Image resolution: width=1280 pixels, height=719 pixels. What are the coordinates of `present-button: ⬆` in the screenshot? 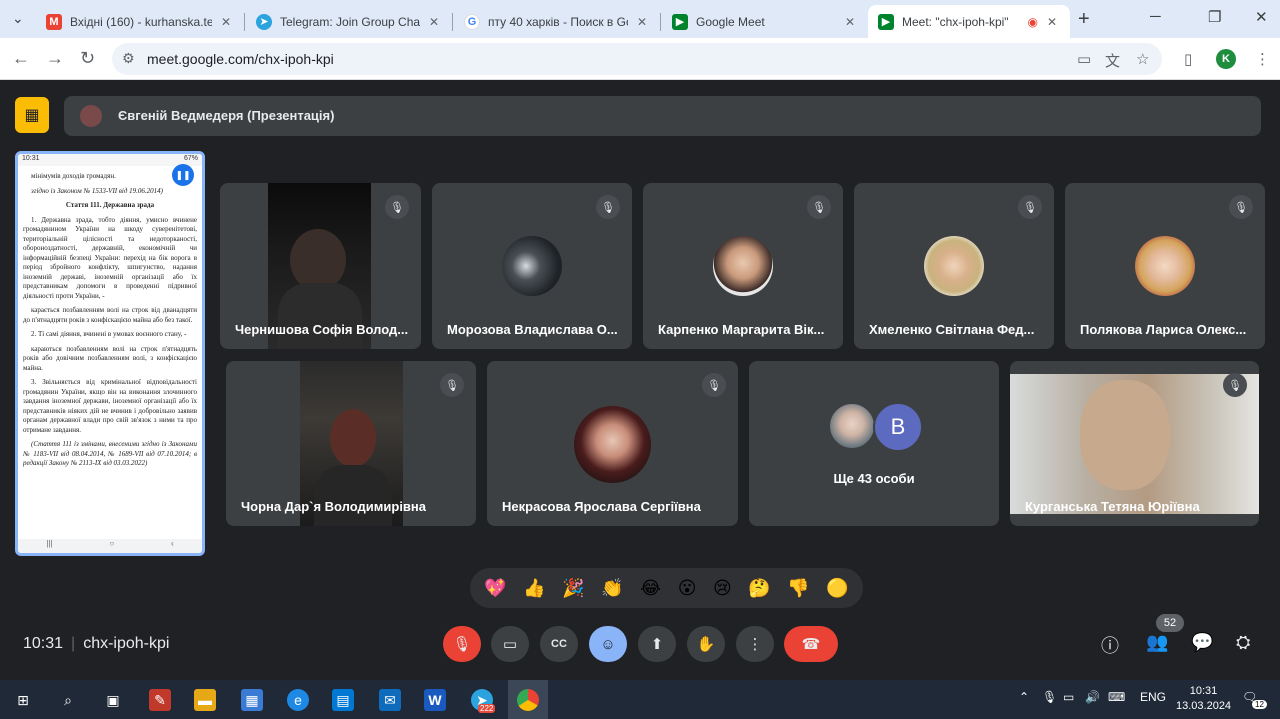 It's located at (657, 644).